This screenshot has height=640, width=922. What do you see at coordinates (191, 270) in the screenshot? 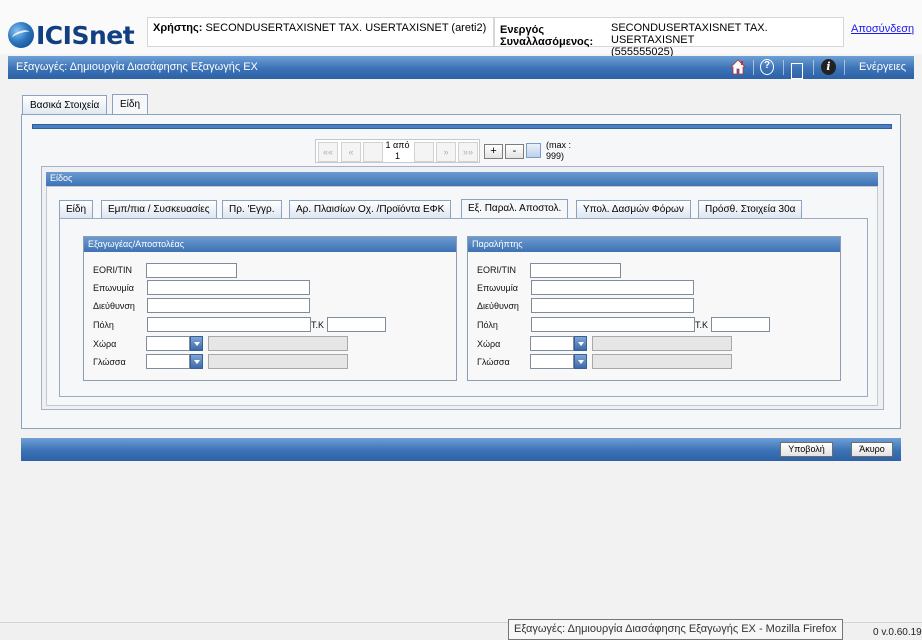
I see `exporter-eori-input` at bounding box center [191, 270].